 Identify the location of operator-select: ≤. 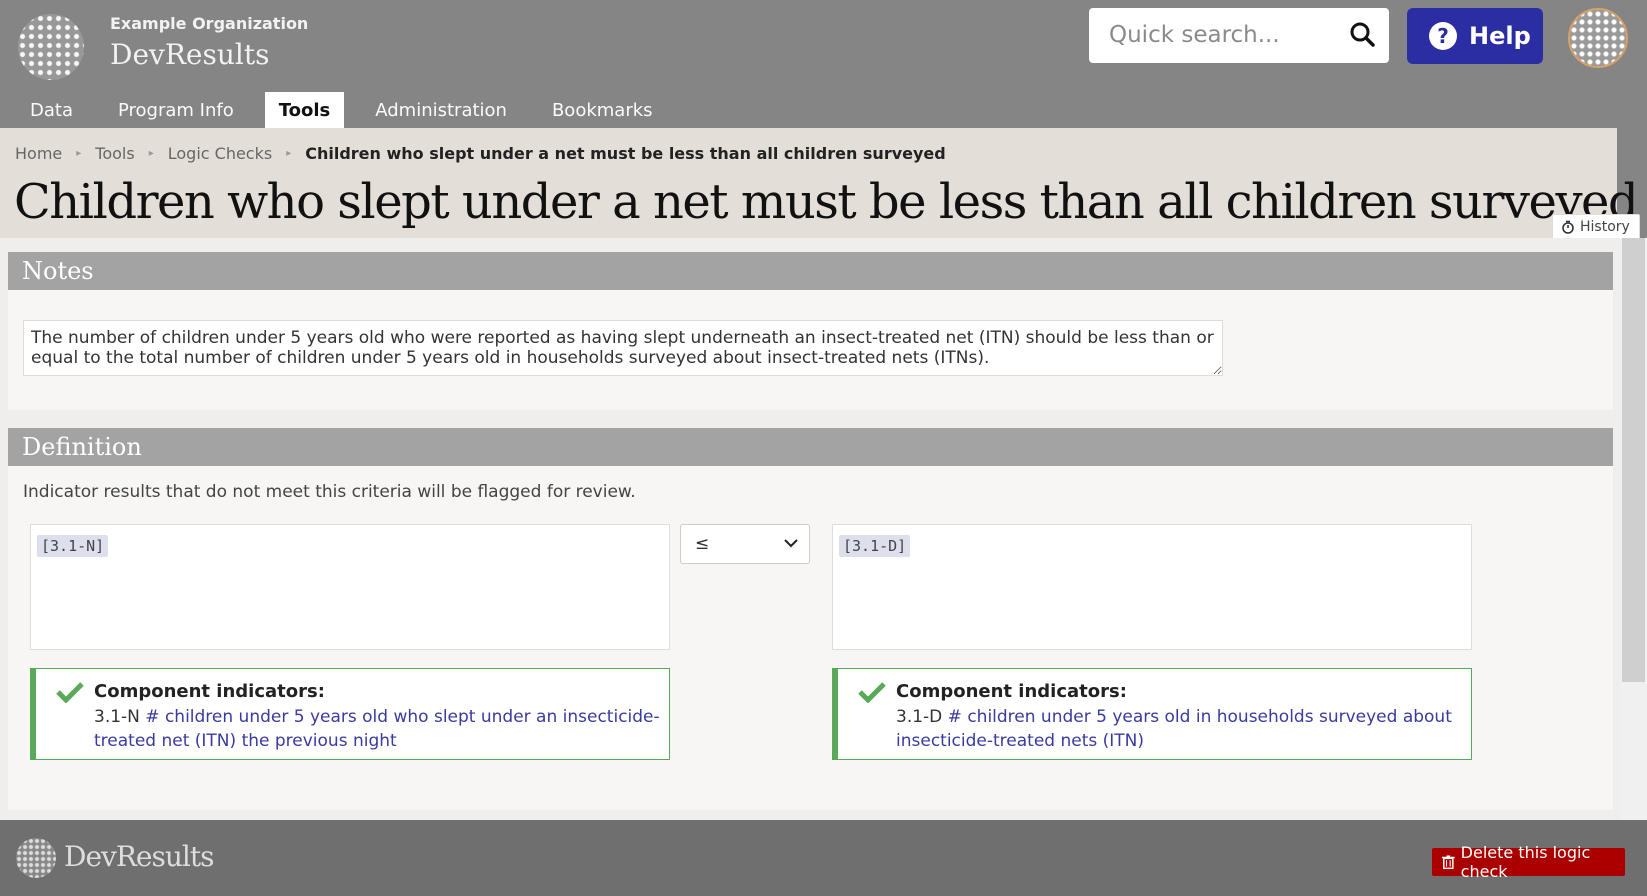
(745, 544).